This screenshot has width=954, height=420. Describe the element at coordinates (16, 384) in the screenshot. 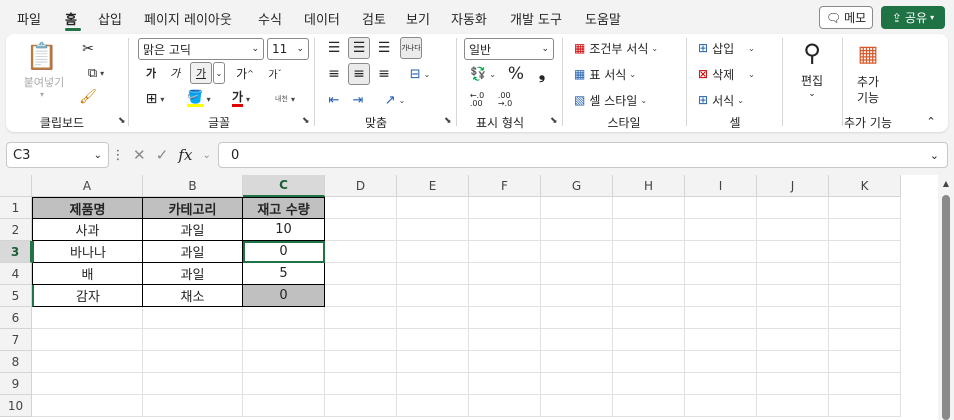

I see `row-header-9: 9` at that location.